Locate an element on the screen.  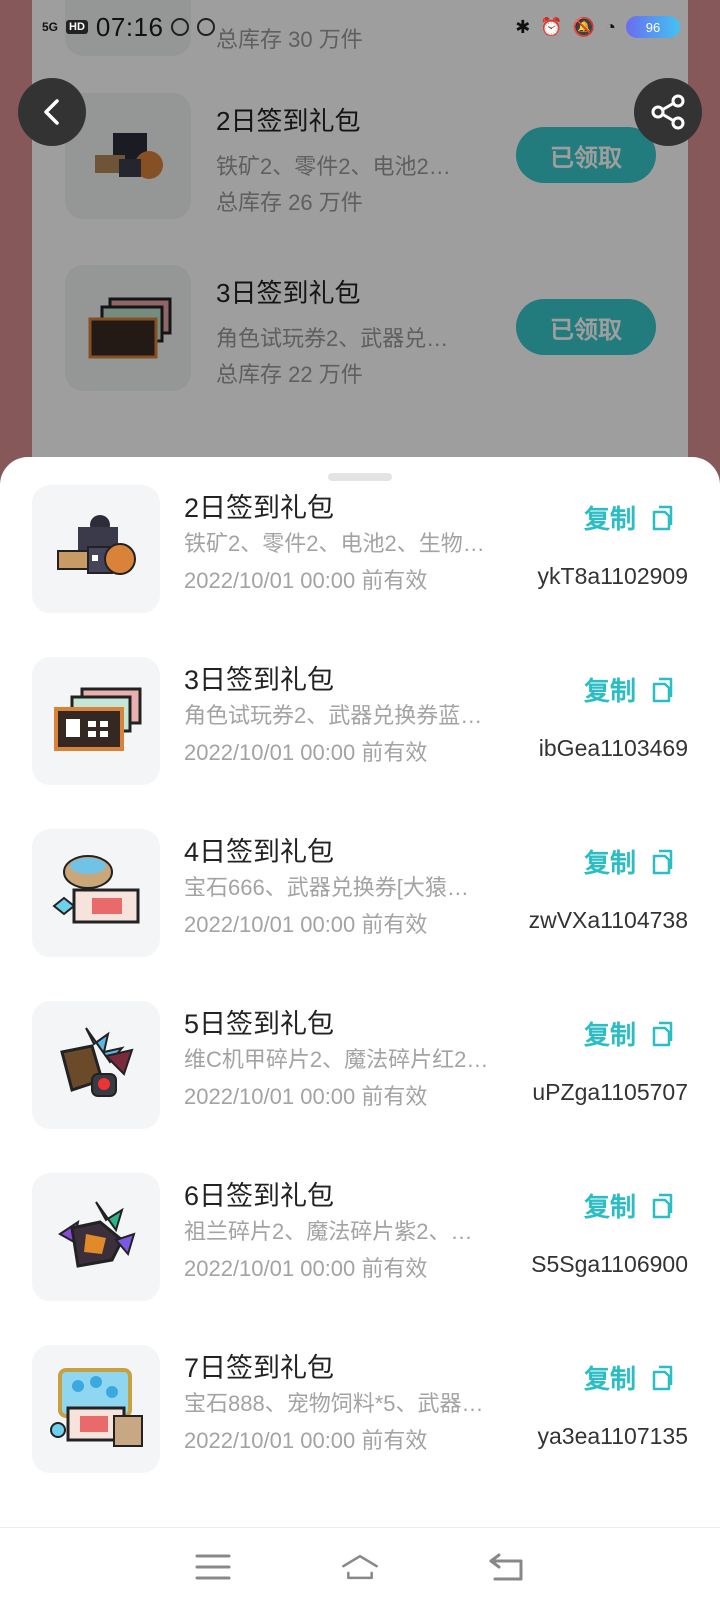
wifi-icon: ◔ is located at coordinates (610, 26).